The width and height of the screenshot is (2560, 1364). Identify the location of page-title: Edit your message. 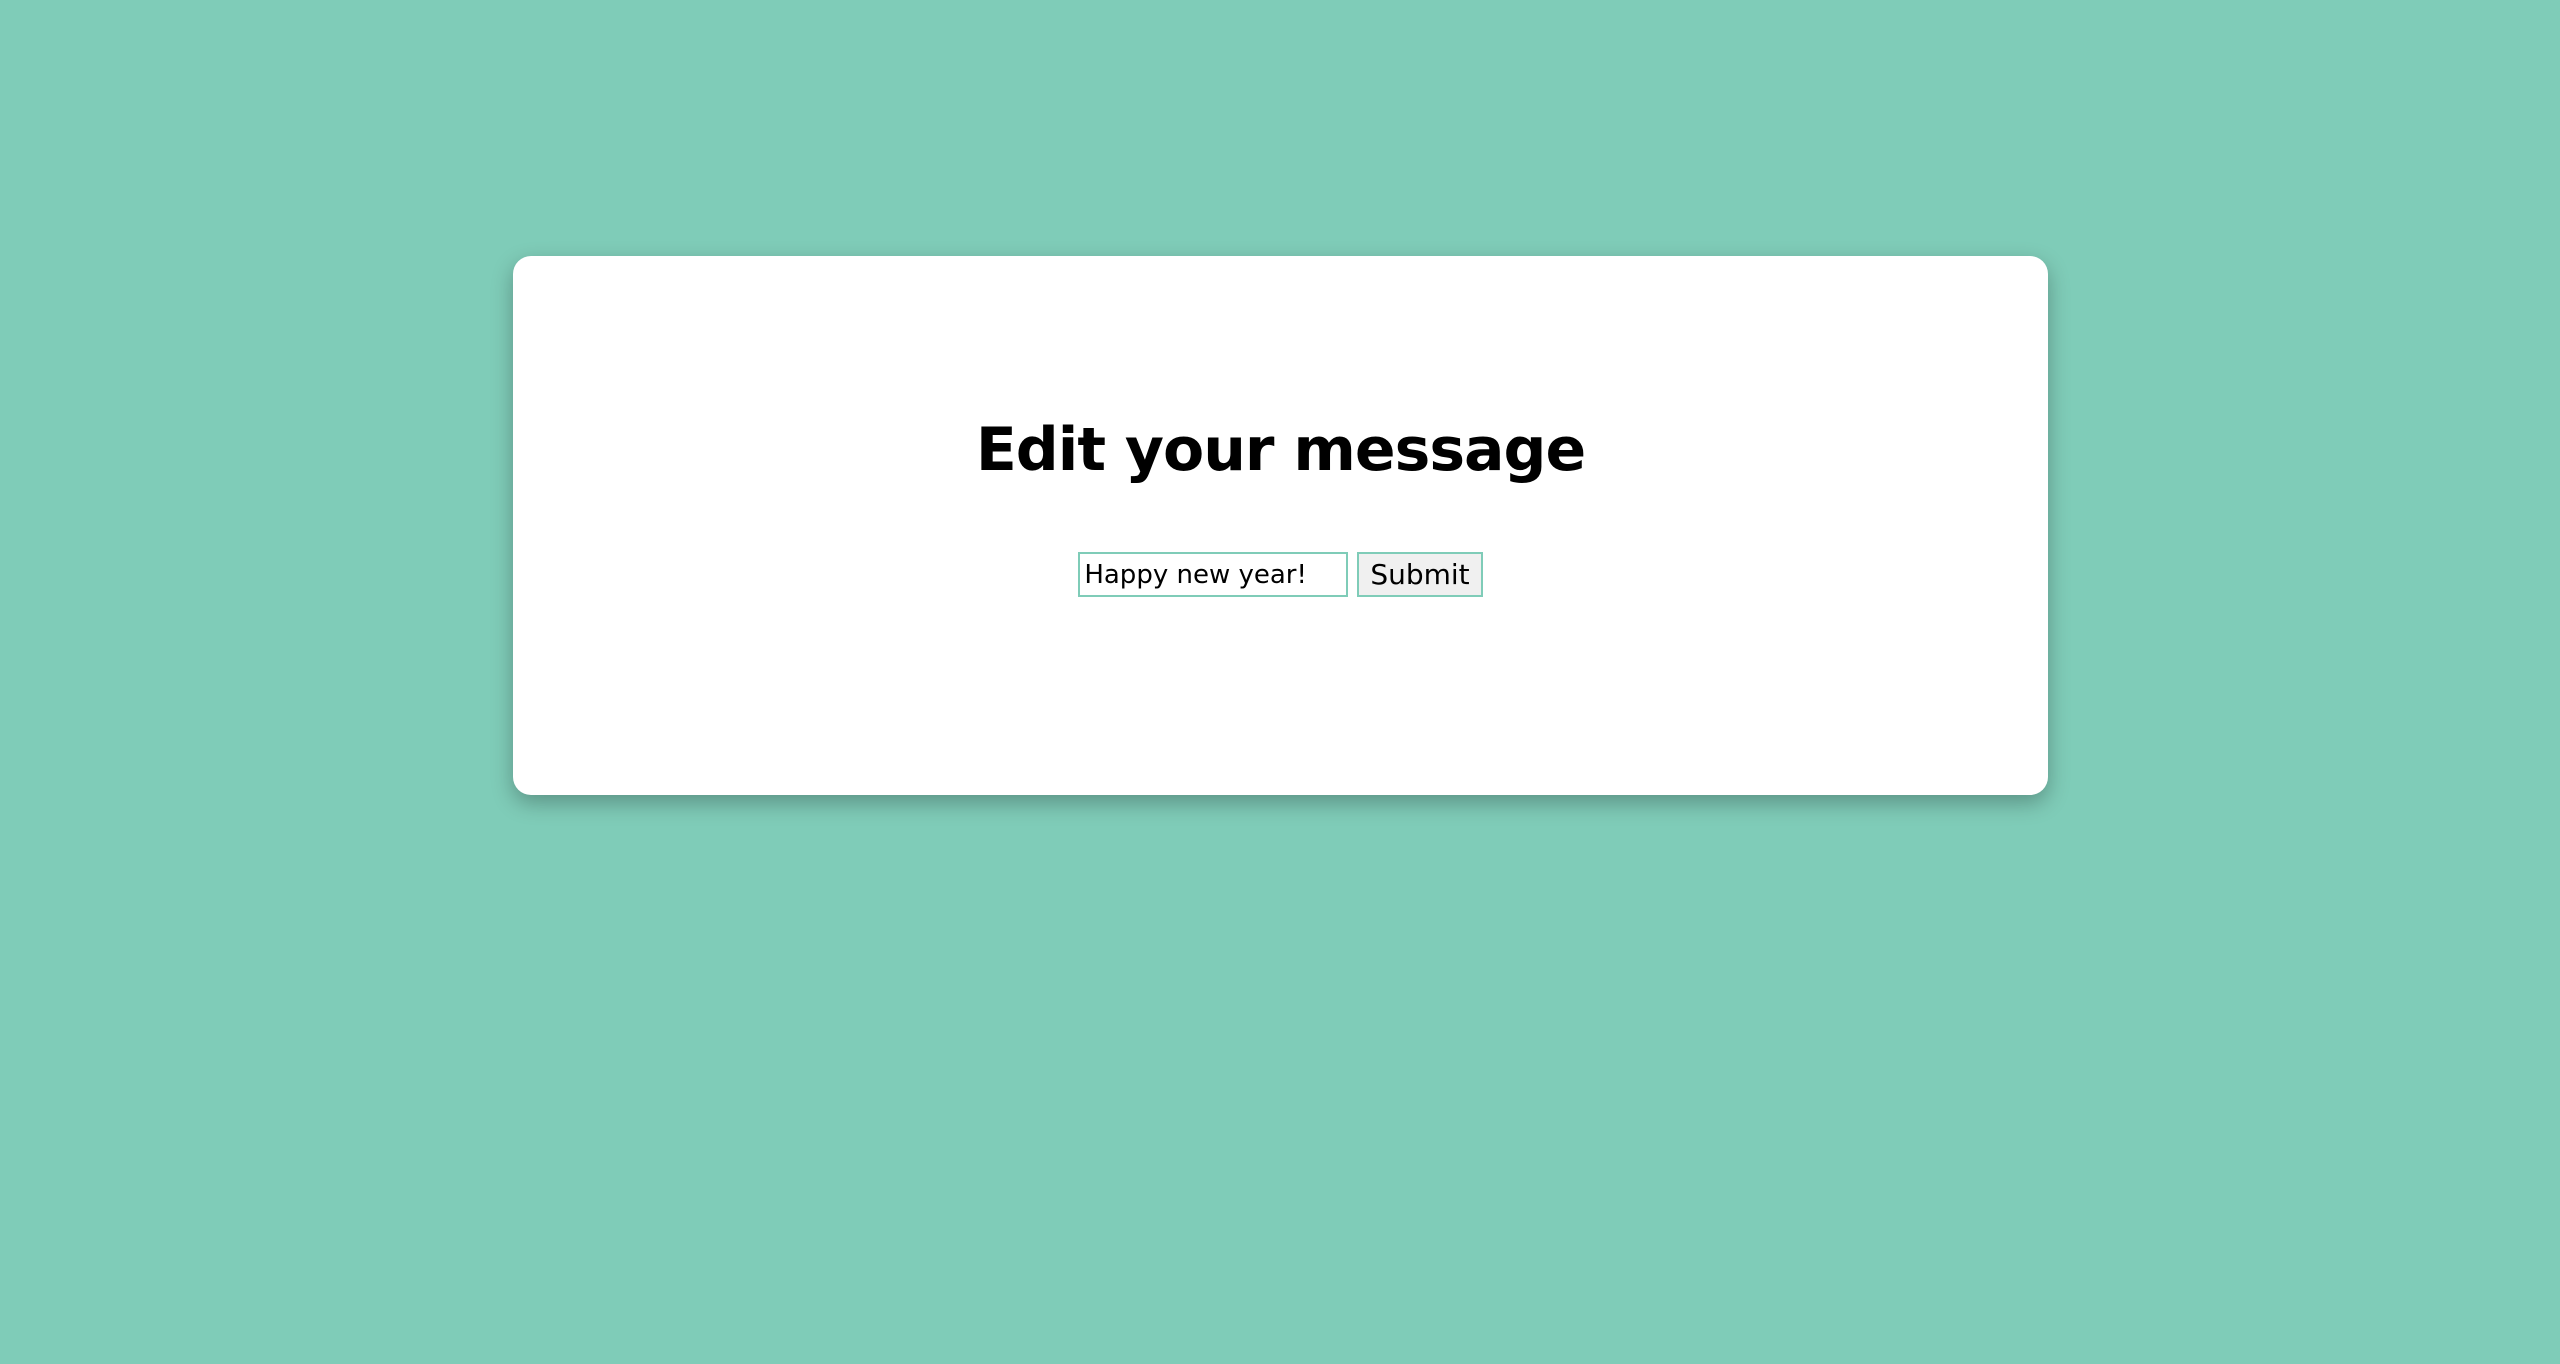
(1280, 450).